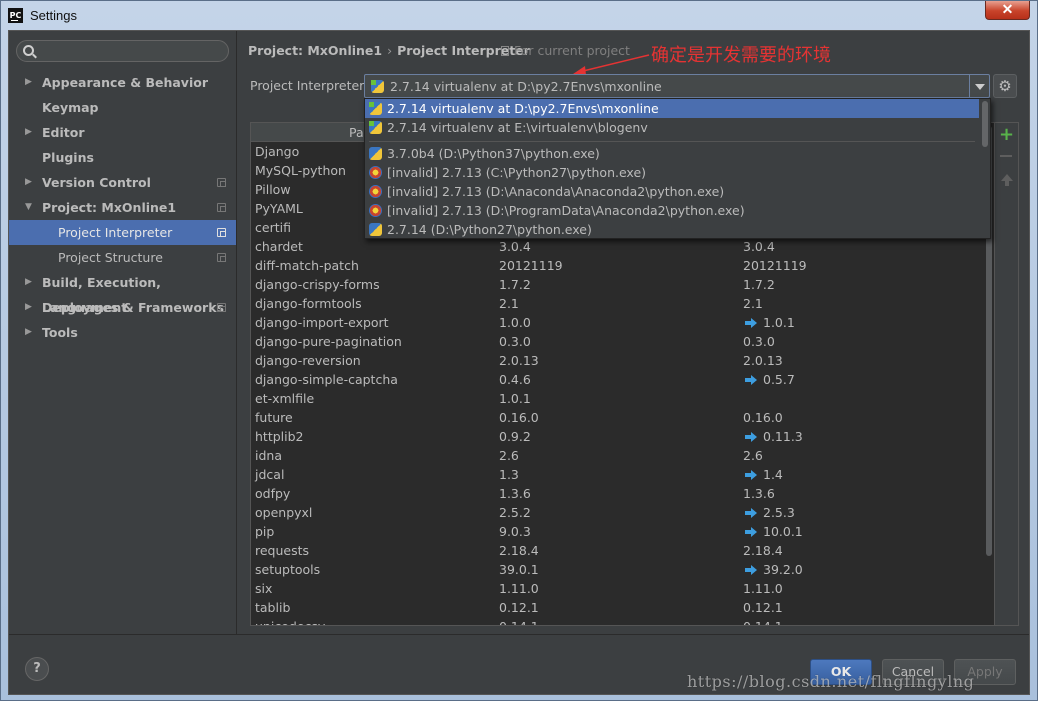  I want to click on package-version: 0.12.1, so click(519, 607).